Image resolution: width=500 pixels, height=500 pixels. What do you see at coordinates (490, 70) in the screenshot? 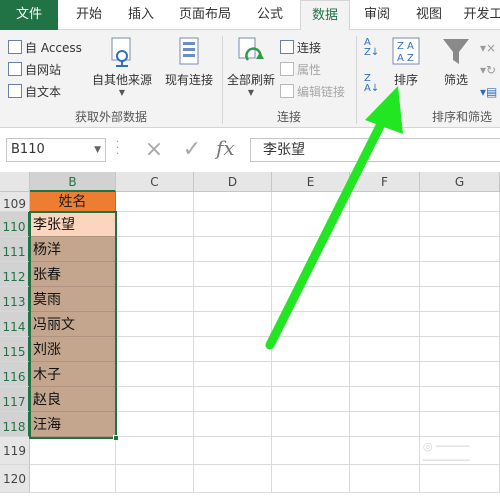
I see `reapply-filter-button: ▾↻` at bounding box center [490, 70].